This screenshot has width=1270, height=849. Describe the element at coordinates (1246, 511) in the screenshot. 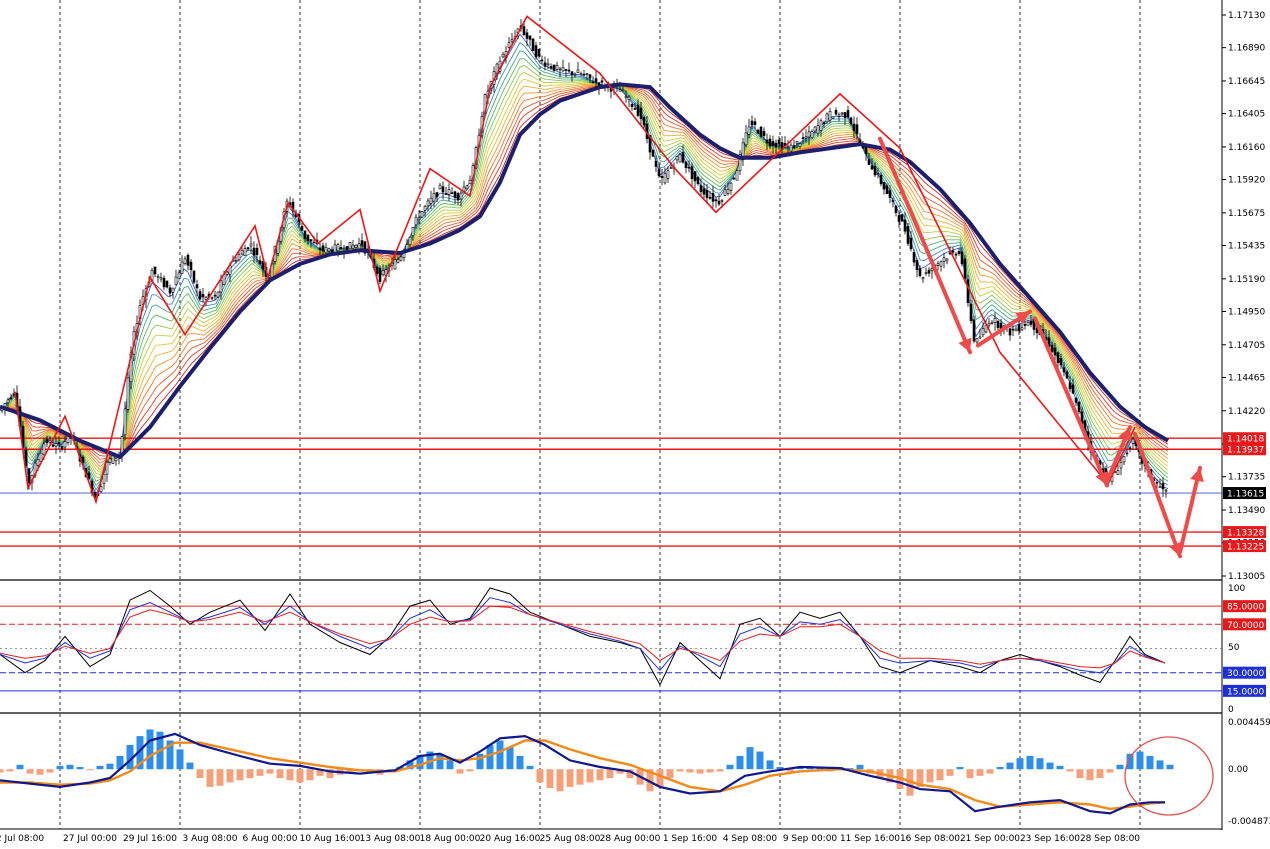

I see `price-tick-label: 1.13490` at that location.